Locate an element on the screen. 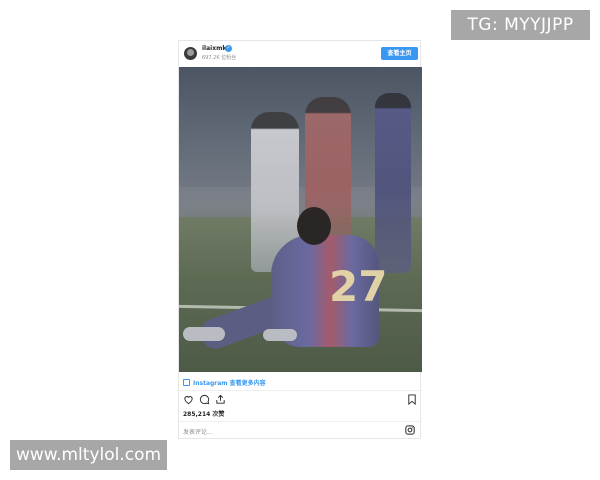 Image resolution: width=600 pixels, height=480 pixels. share-icon is located at coordinates (220, 399).